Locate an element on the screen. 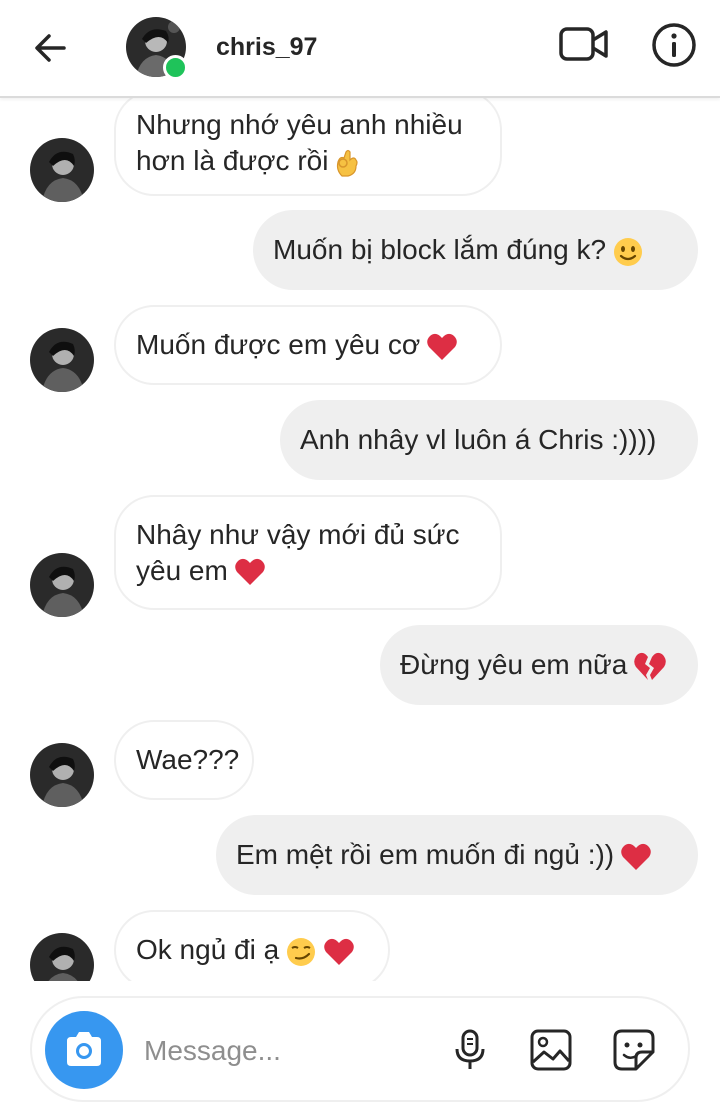 The image size is (720, 1114). broken-heart-emoji-icon is located at coordinates (650, 666).